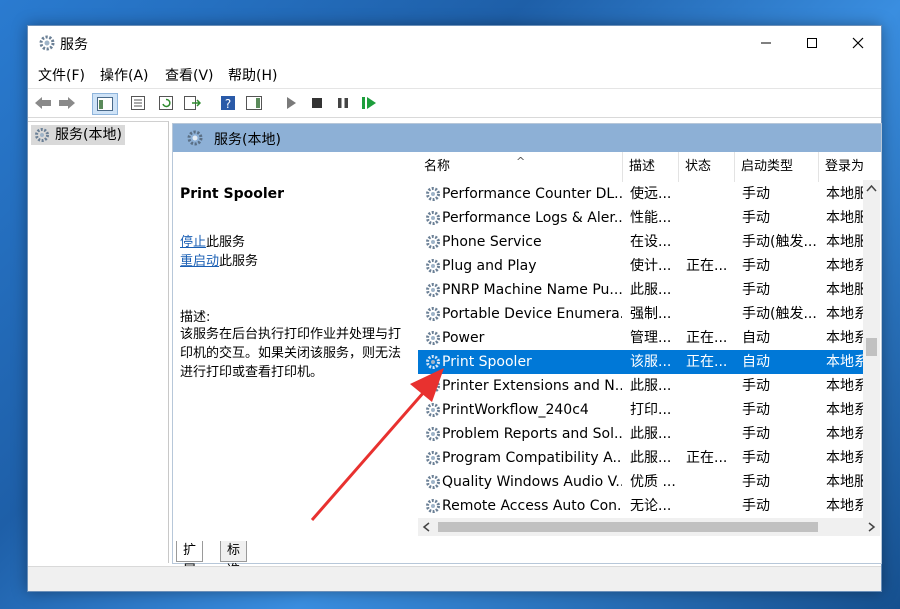 The height and width of the screenshot is (609, 900). Describe the element at coordinates (871, 189) in the screenshot. I see `scroll-up-icon` at that location.